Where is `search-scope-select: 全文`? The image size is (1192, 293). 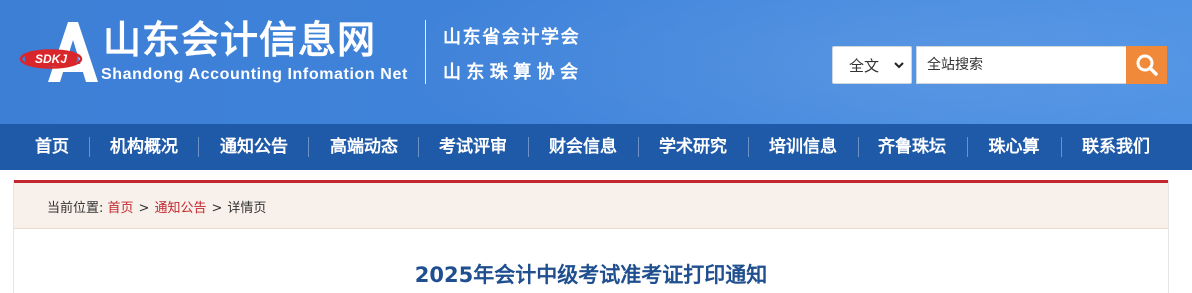
search-scope-select: 全文 is located at coordinates (872, 65).